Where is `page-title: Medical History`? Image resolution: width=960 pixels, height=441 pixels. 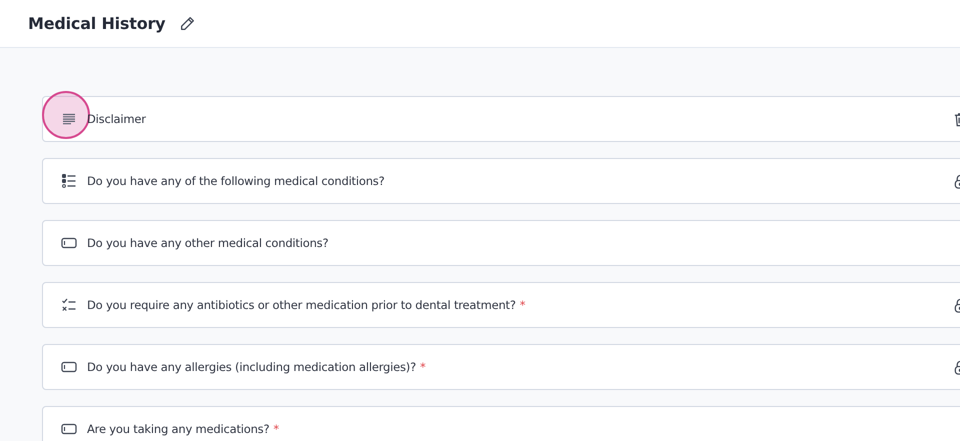 page-title: Medical History is located at coordinates (97, 23).